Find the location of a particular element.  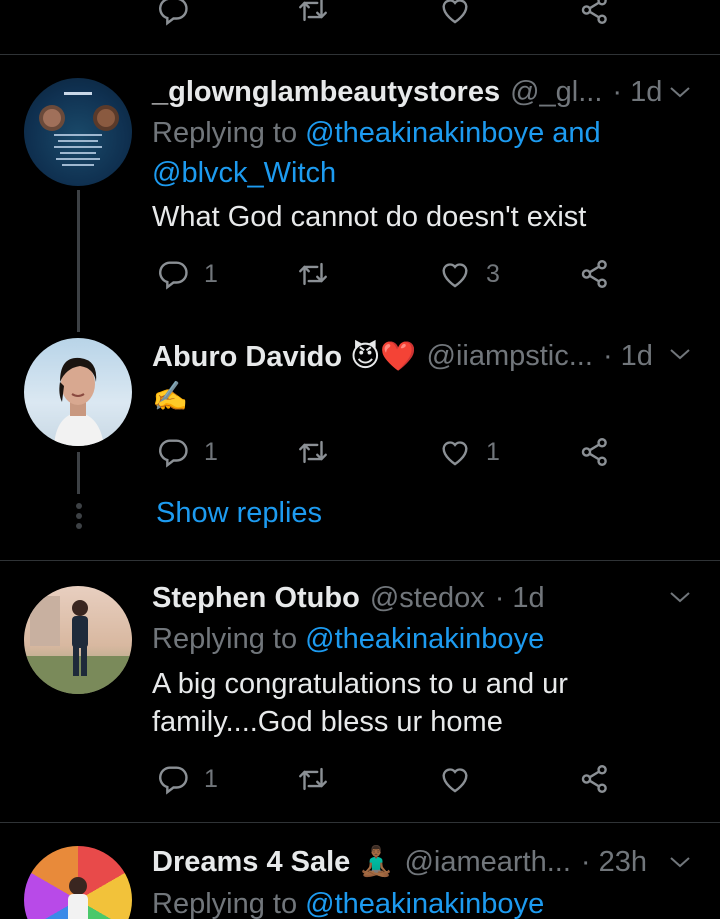

like-button: 1 is located at coordinates (469, 452).